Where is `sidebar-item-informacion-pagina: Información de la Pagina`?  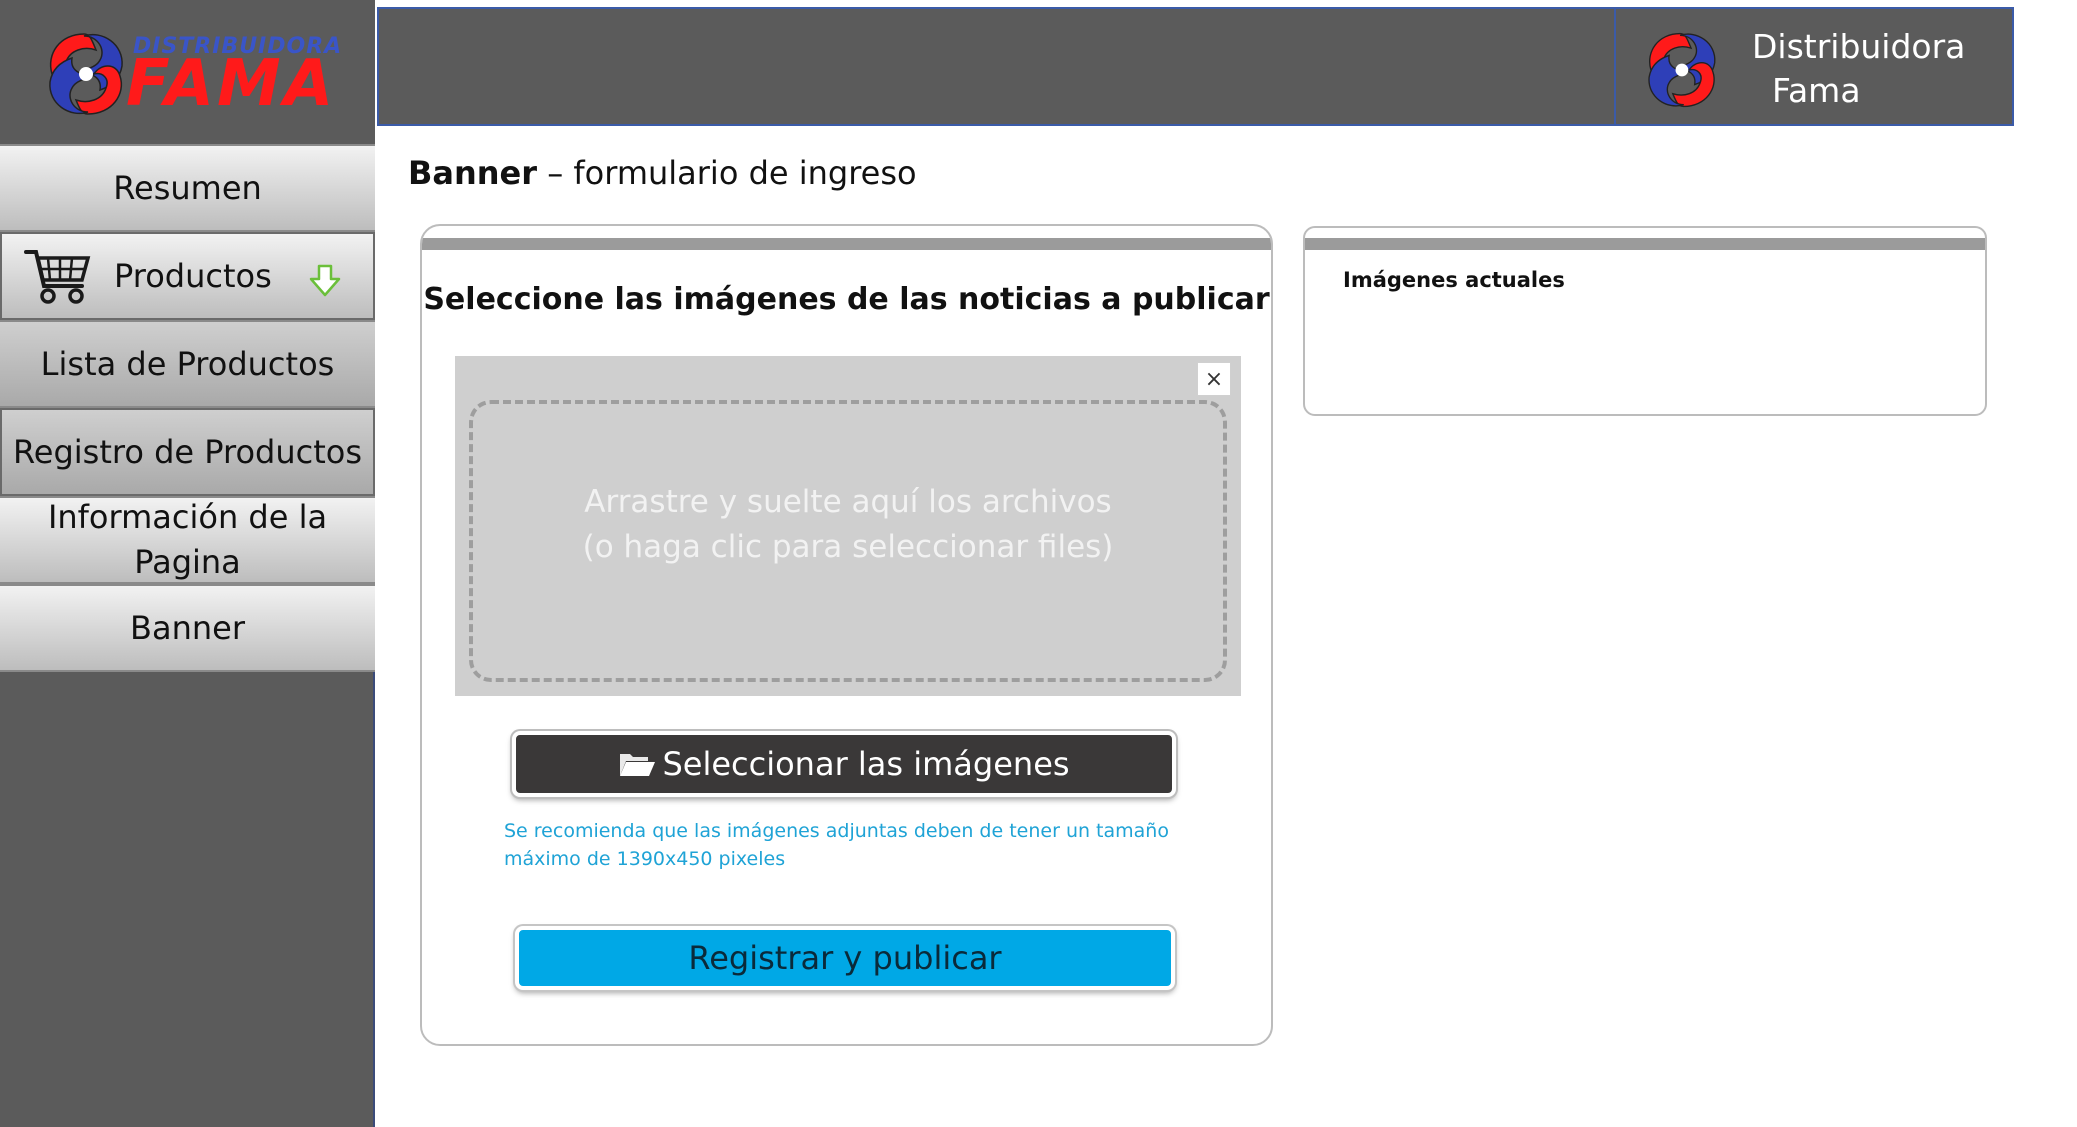
sidebar-item-informacion-pagina: Información de la Pagina is located at coordinates (187, 540).